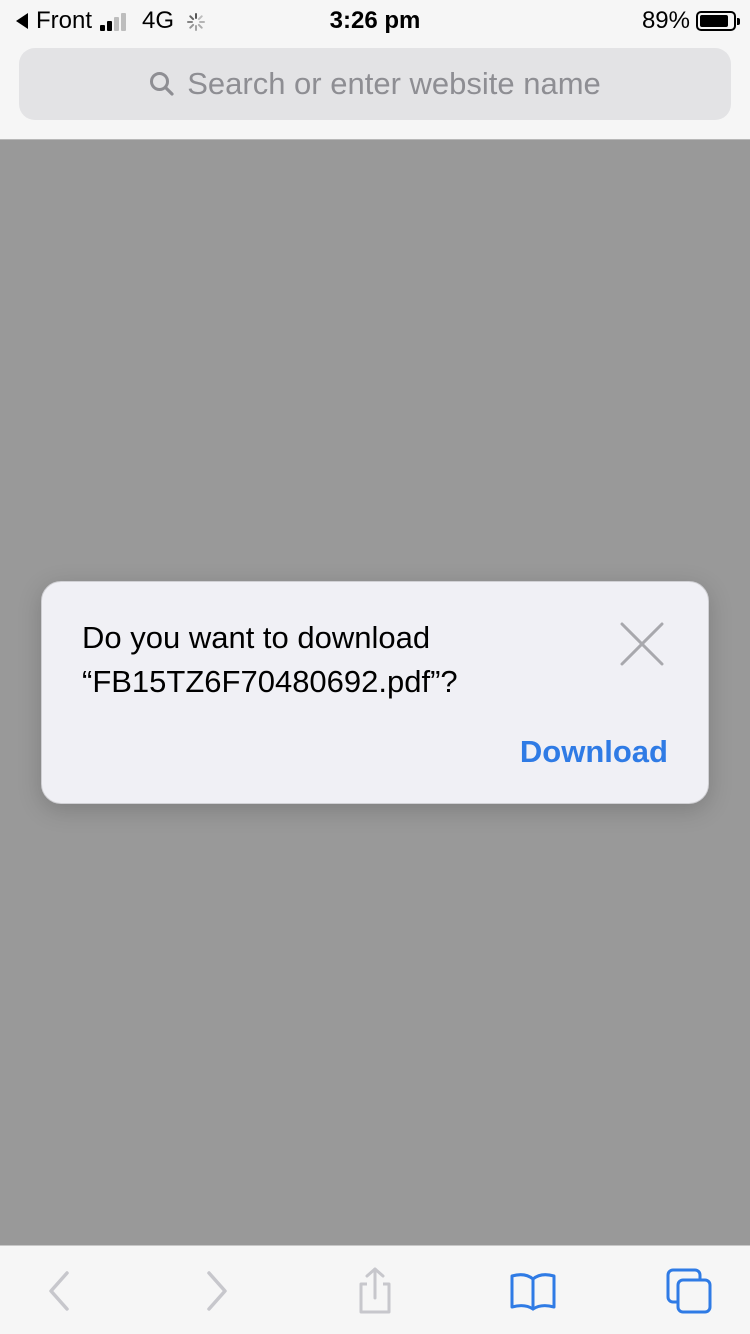  What do you see at coordinates (533, 1291) in the screenshot?
I see `bookmarks-icon` at bounding box center [533, 1291].